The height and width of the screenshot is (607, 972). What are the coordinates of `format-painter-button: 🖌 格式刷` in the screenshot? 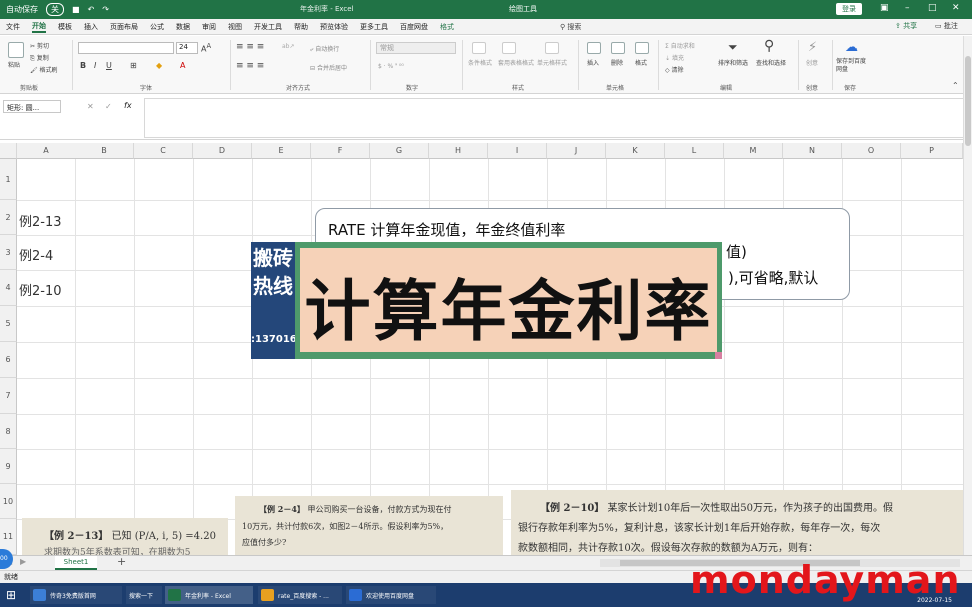 It's located at (44, 69).